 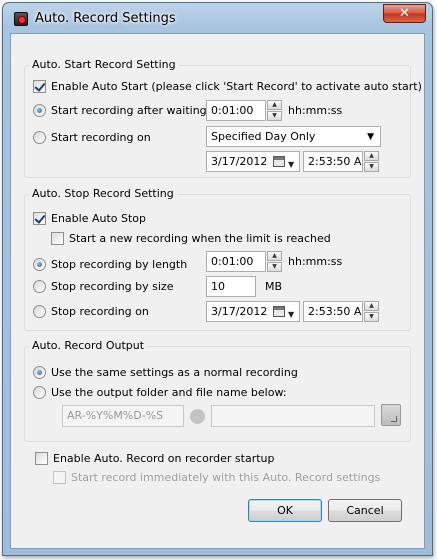 What do you see at coordinates (333, 311) in the screenshot?
I see `stop-time-input: 2:53:50 AM` at bounding box center [333, 311].